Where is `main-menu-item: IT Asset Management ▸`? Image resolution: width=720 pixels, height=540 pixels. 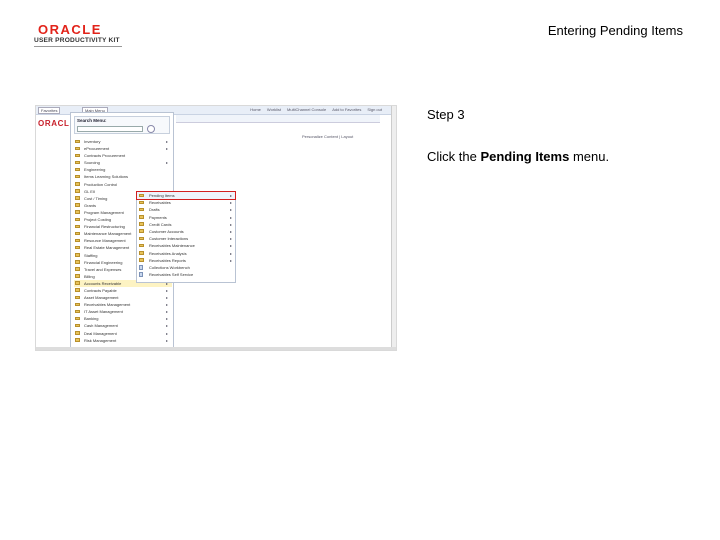 main-menu-item: IT Asset Management ▸ is located at coordinates (123, 311).